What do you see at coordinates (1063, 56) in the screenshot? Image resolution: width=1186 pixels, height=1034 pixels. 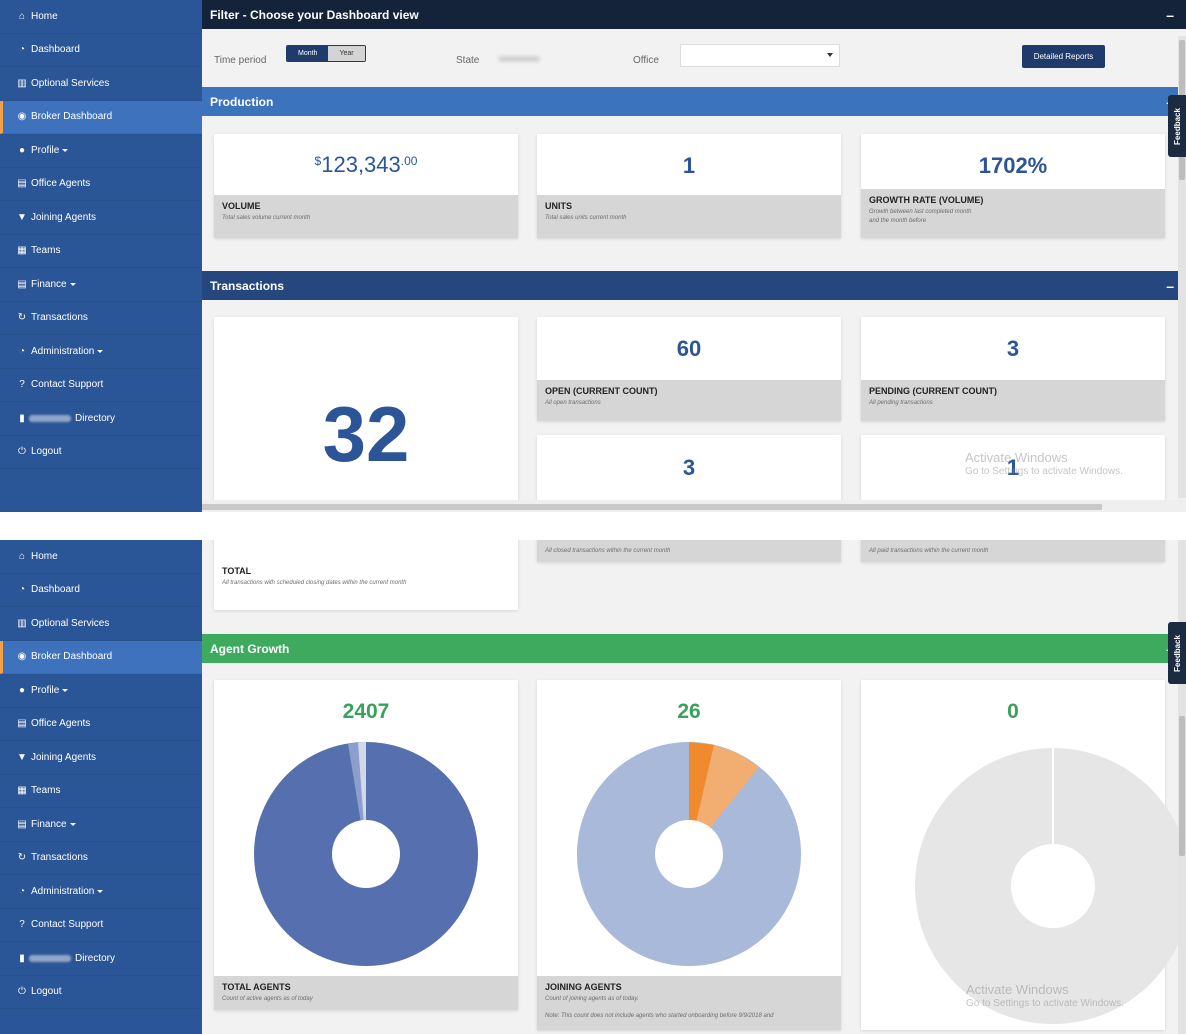 I see `detailed-reports-button: Detailed Reports` at bounding box center [1063, 56].